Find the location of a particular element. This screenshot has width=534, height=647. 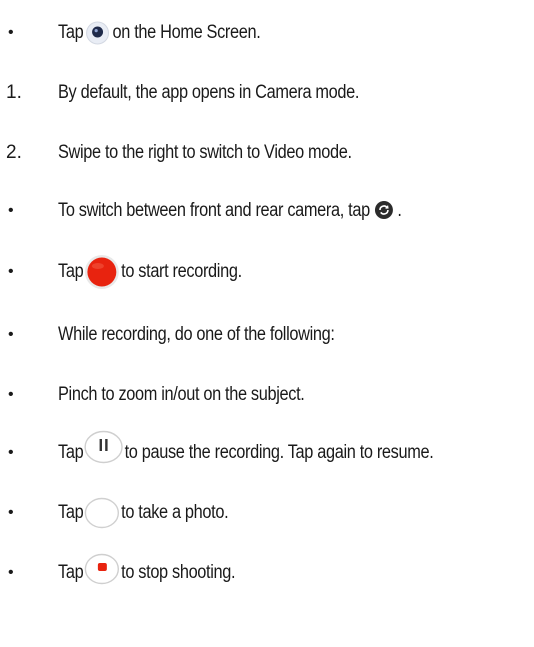

shutter-button-icon is located at coordinates (102, 513).